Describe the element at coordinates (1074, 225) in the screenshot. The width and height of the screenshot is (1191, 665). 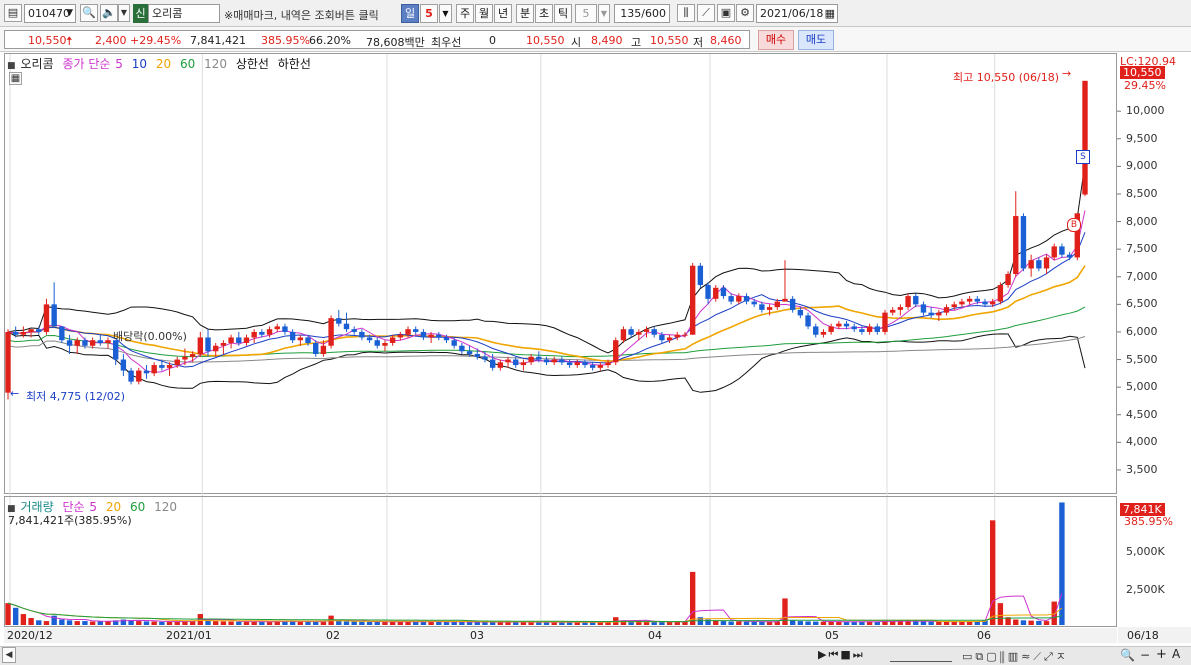
I see `buy-mark-icon: B` at that location.